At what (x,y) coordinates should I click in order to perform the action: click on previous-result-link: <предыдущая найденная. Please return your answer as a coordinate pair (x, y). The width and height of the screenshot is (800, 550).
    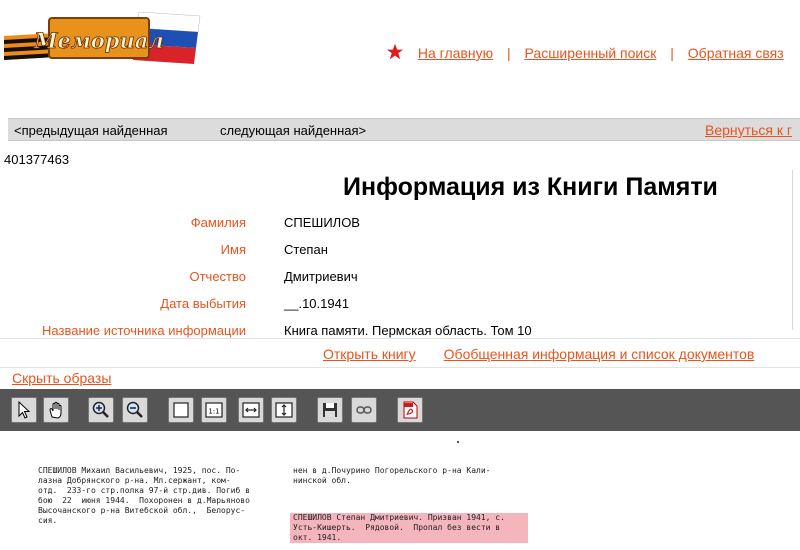
    Looking at the image, I should click on (91, 130).